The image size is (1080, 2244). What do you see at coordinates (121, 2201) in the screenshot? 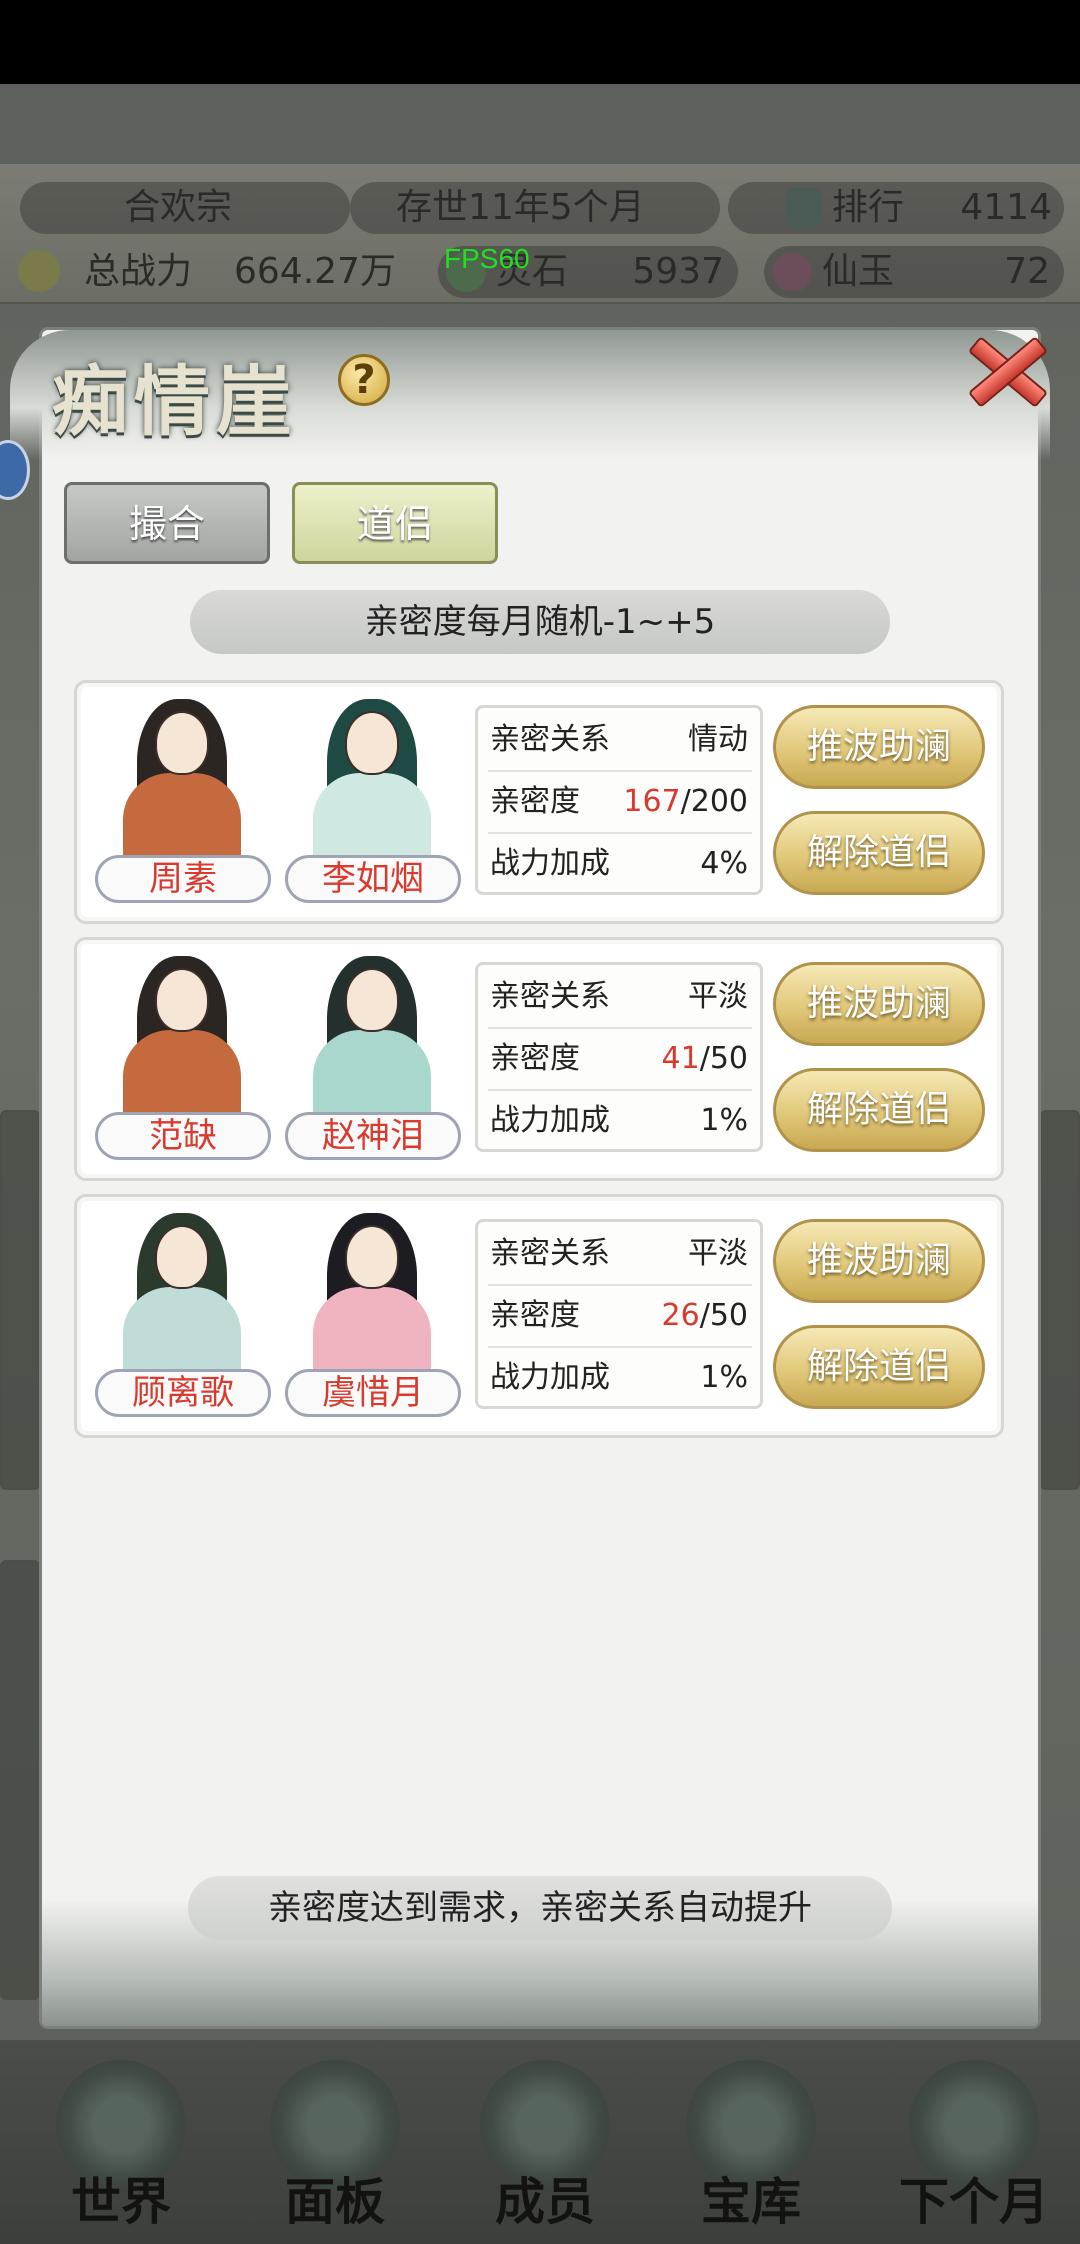
I see `nav-world-label: 世界` at bounding box center [121, 2201].